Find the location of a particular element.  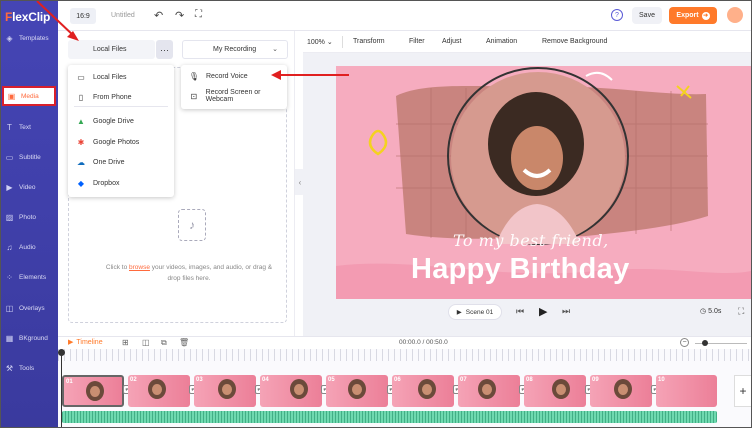

previous-icon: ⏮ is located at coordinates (520, 311).